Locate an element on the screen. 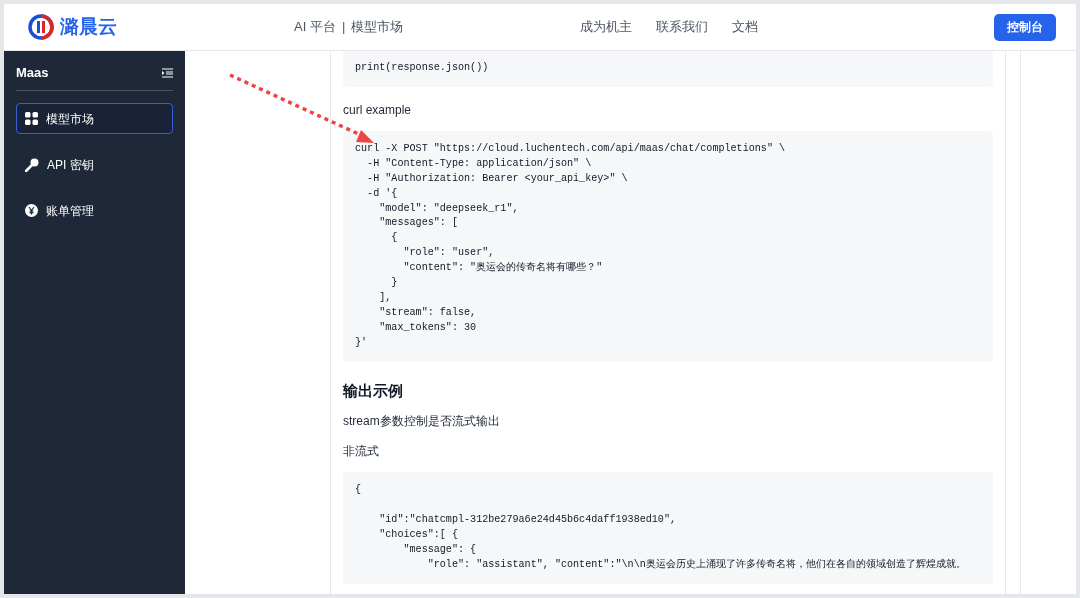 The image size is (1080, 598). breadcrumb-item: 模型市场 is located at coordinates (377, 27).